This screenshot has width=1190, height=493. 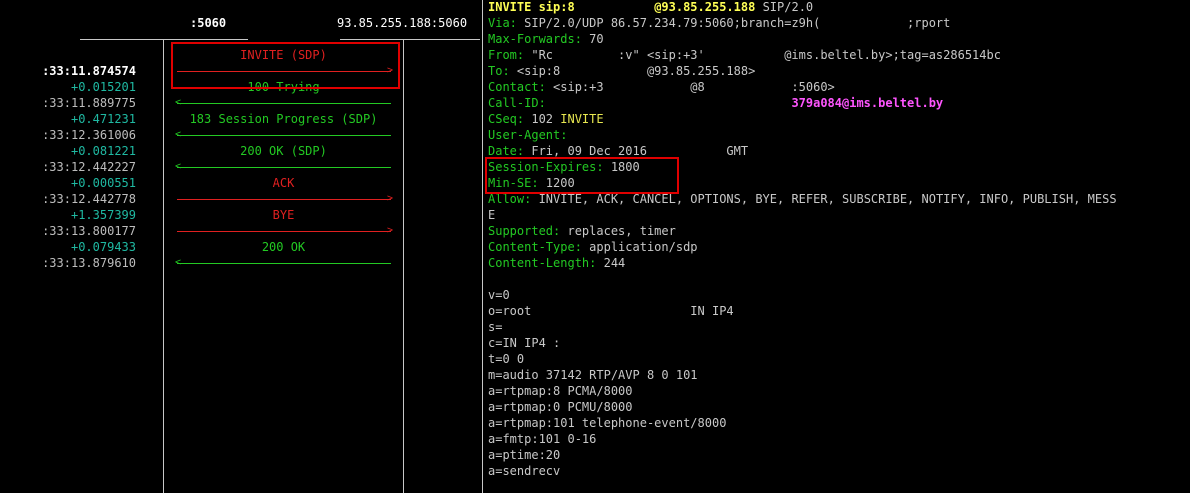 I want to click on header-name: Content-Type:, so click(x=535, y=247).